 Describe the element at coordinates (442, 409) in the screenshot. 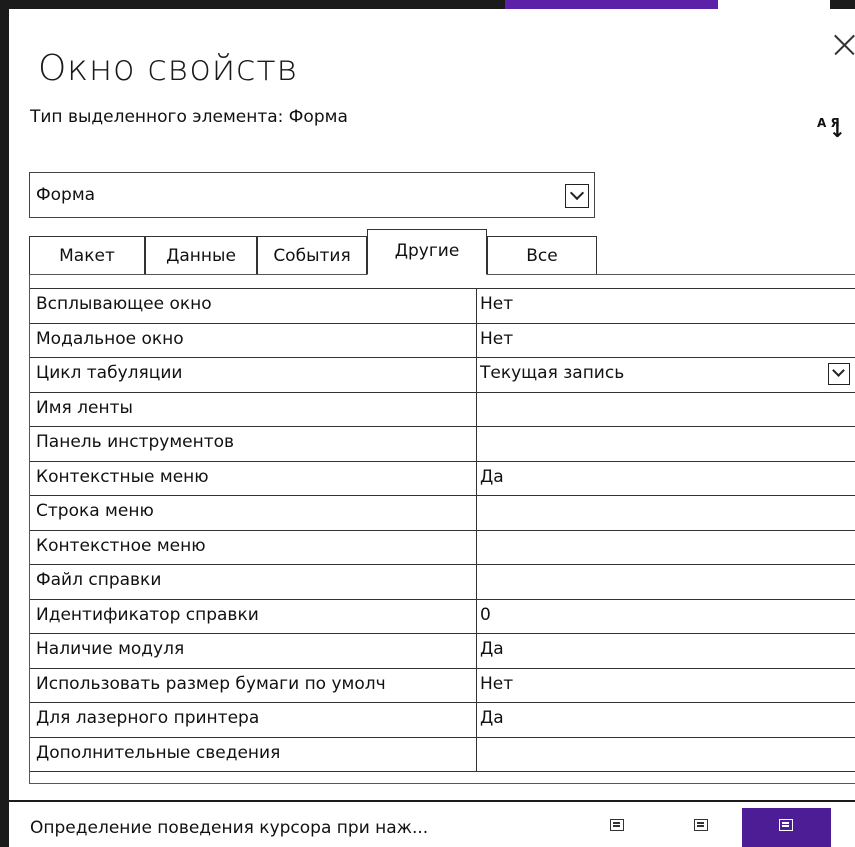

I see `property-row: Имя ленты` at that location.